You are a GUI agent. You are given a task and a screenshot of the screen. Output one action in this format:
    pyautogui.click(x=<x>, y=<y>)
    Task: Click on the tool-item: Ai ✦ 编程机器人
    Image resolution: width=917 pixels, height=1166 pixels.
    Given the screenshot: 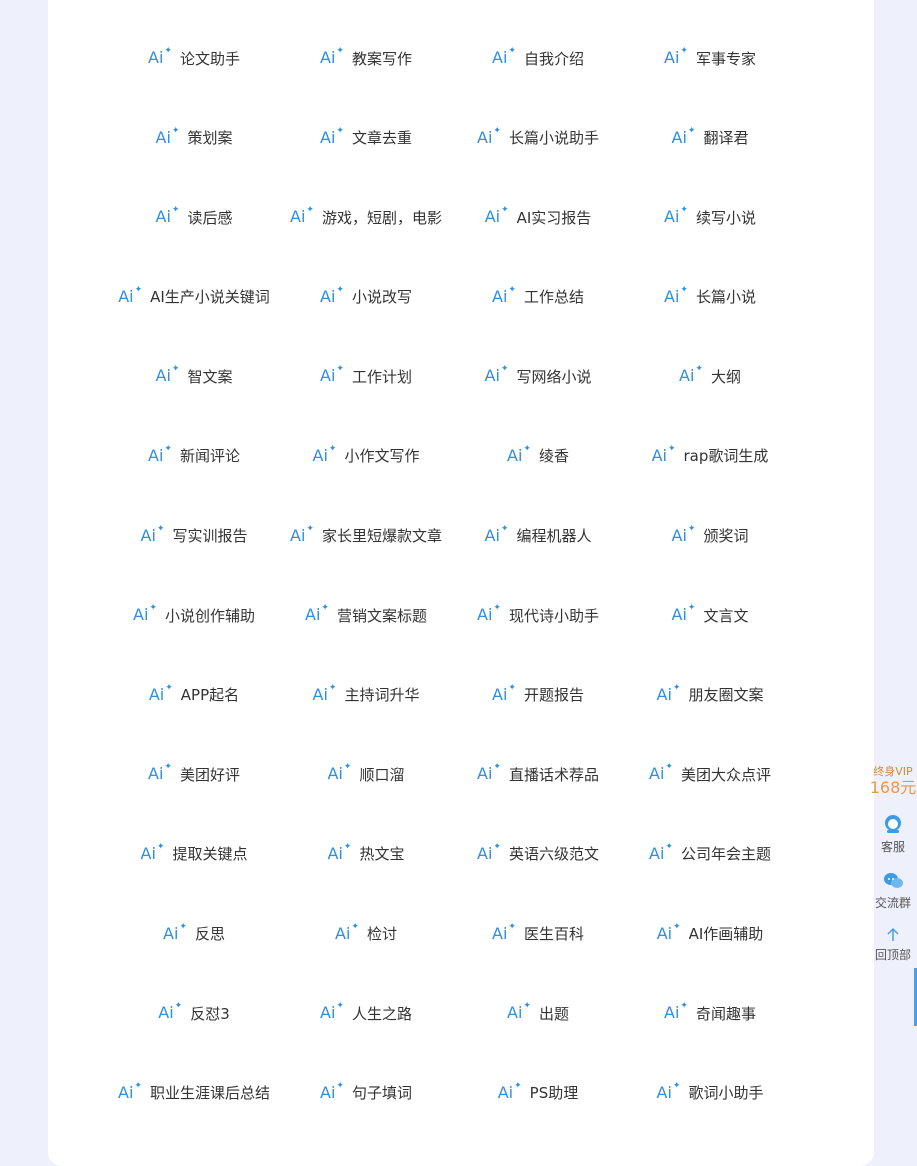 What is the action you would take?
    pyautogui.click(x=538, y=536)
    